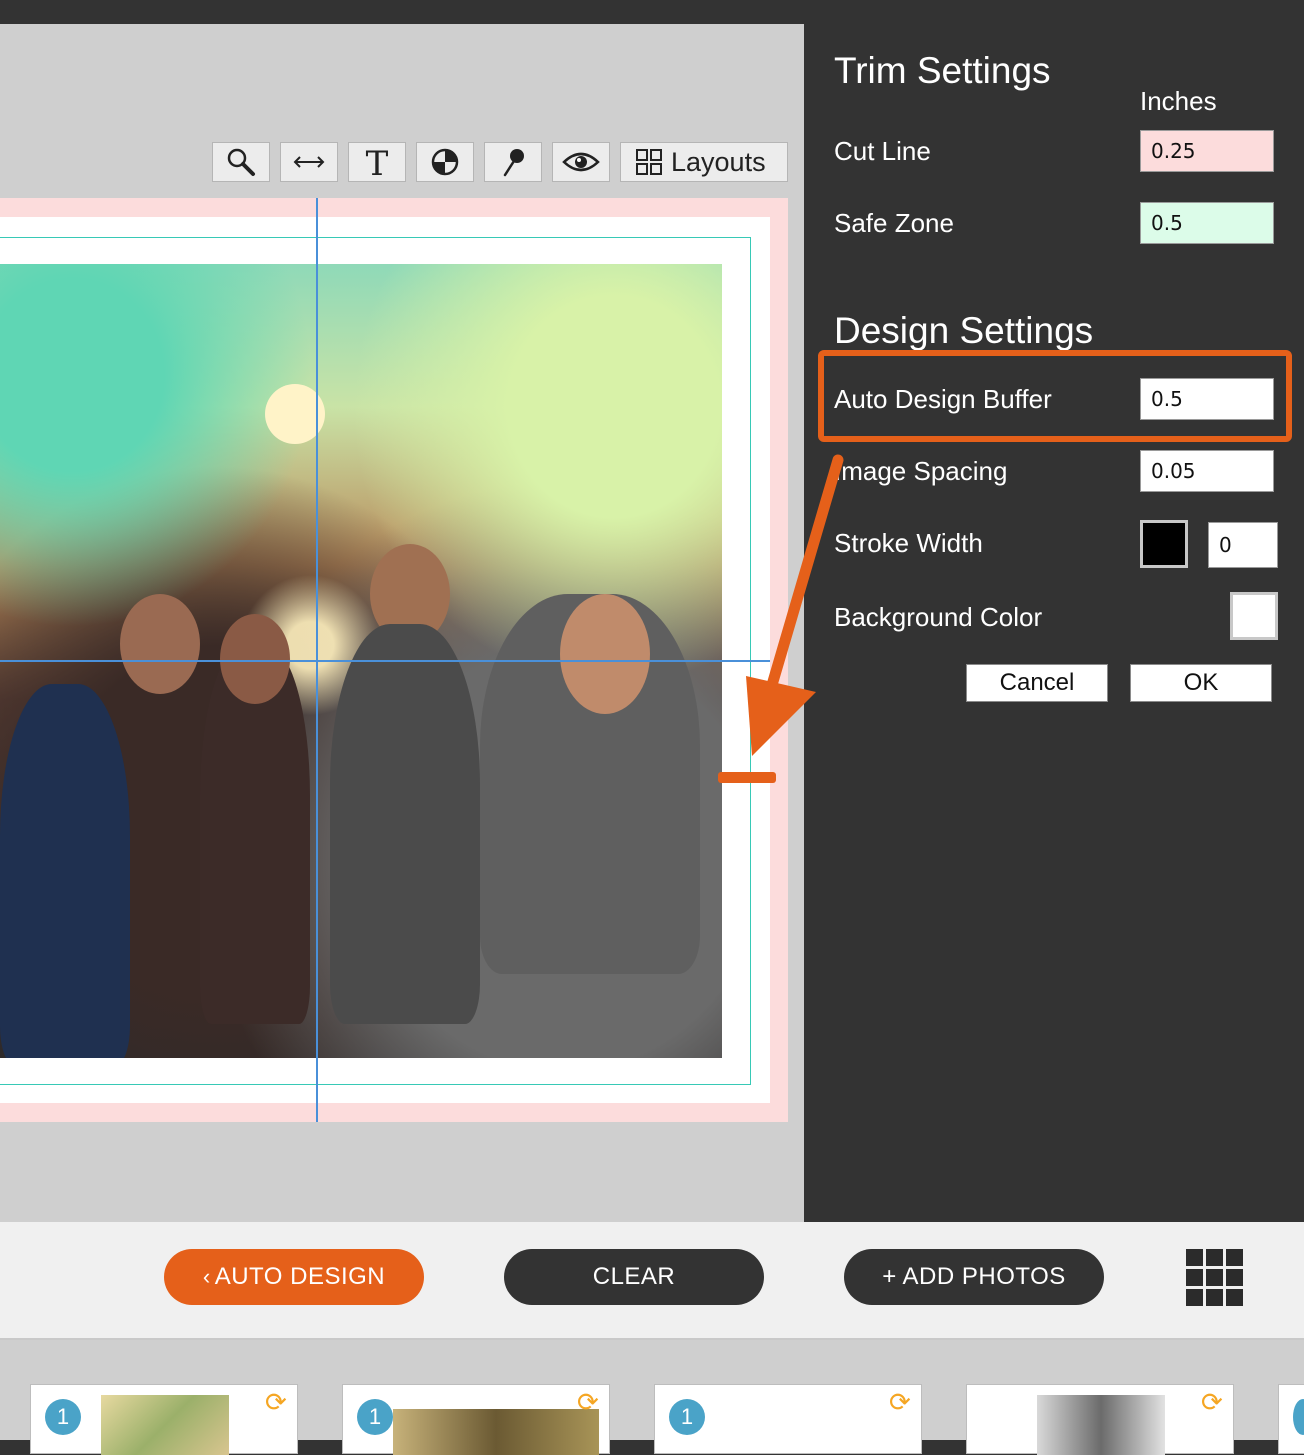  What do you see at coordinates (1207, 471) in the screenshot?
I see `image-spacing-field: 0.05` at bounding box center [1207, 471].